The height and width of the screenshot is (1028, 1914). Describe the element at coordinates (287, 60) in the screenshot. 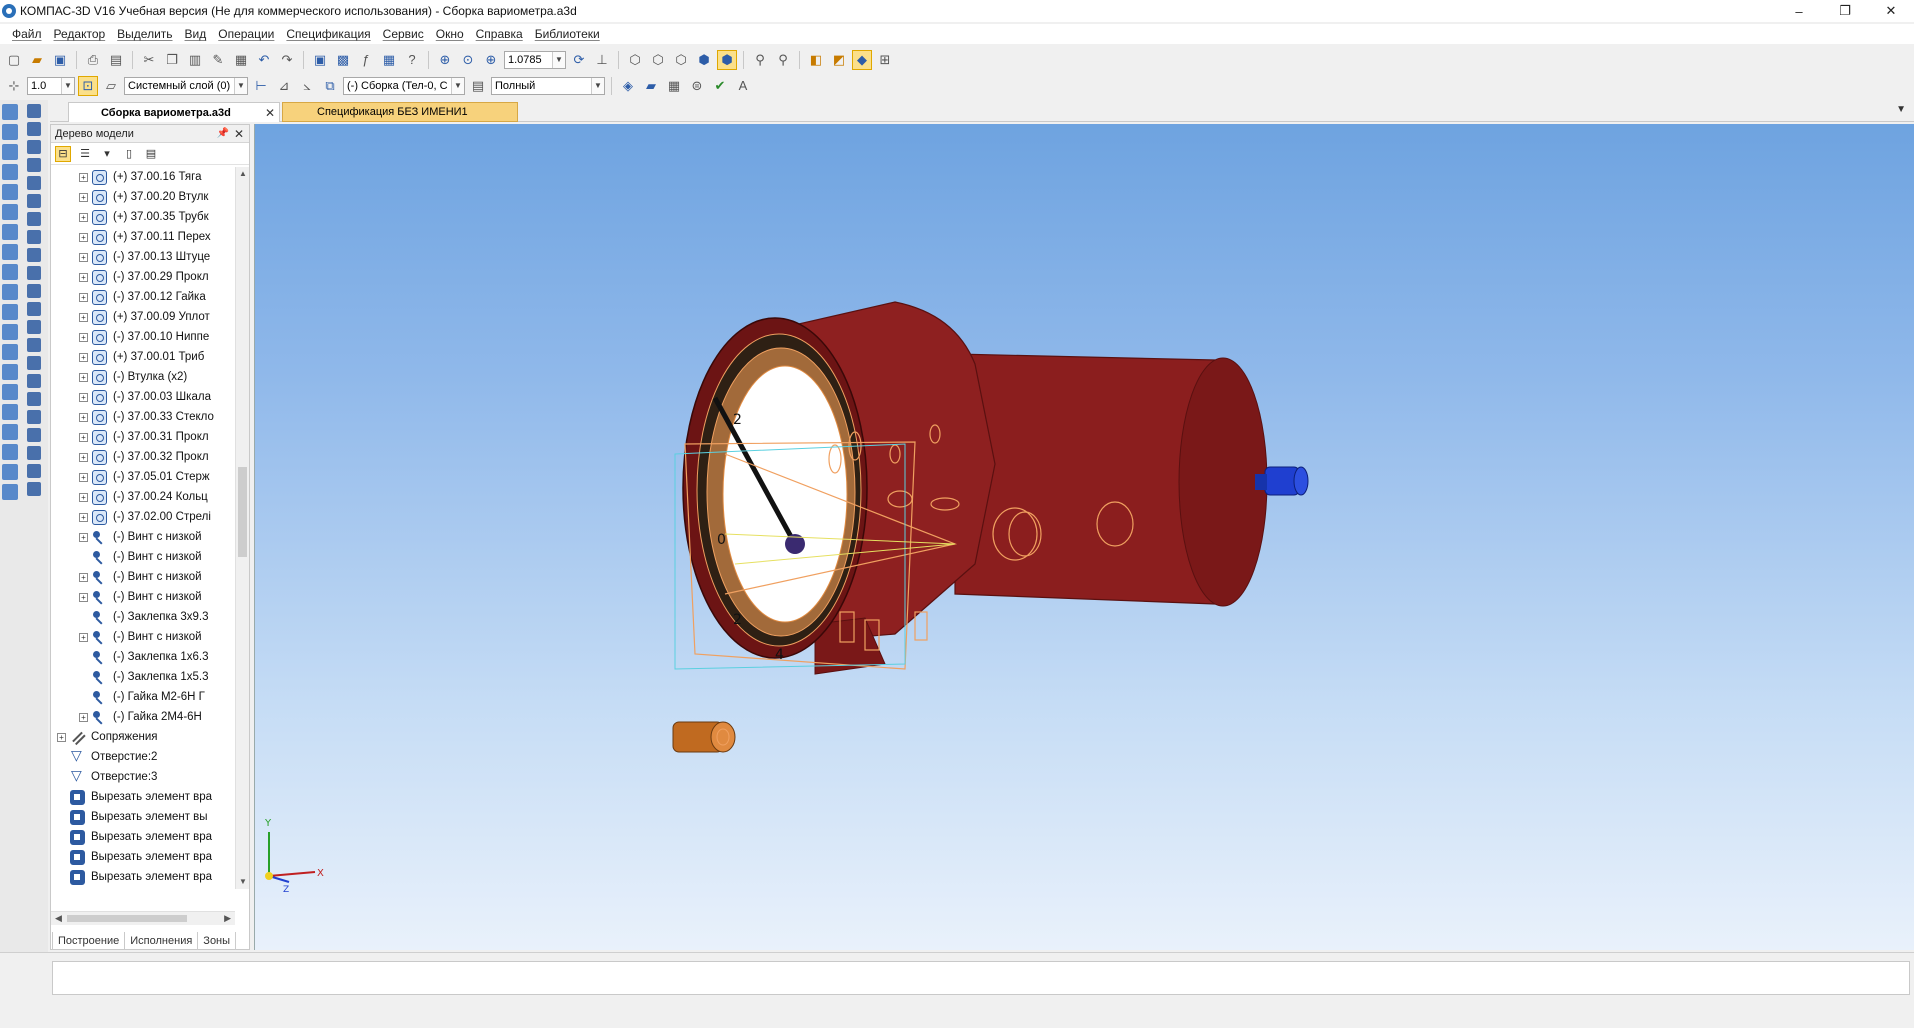

I see `redo-icon: ↷` at that location.